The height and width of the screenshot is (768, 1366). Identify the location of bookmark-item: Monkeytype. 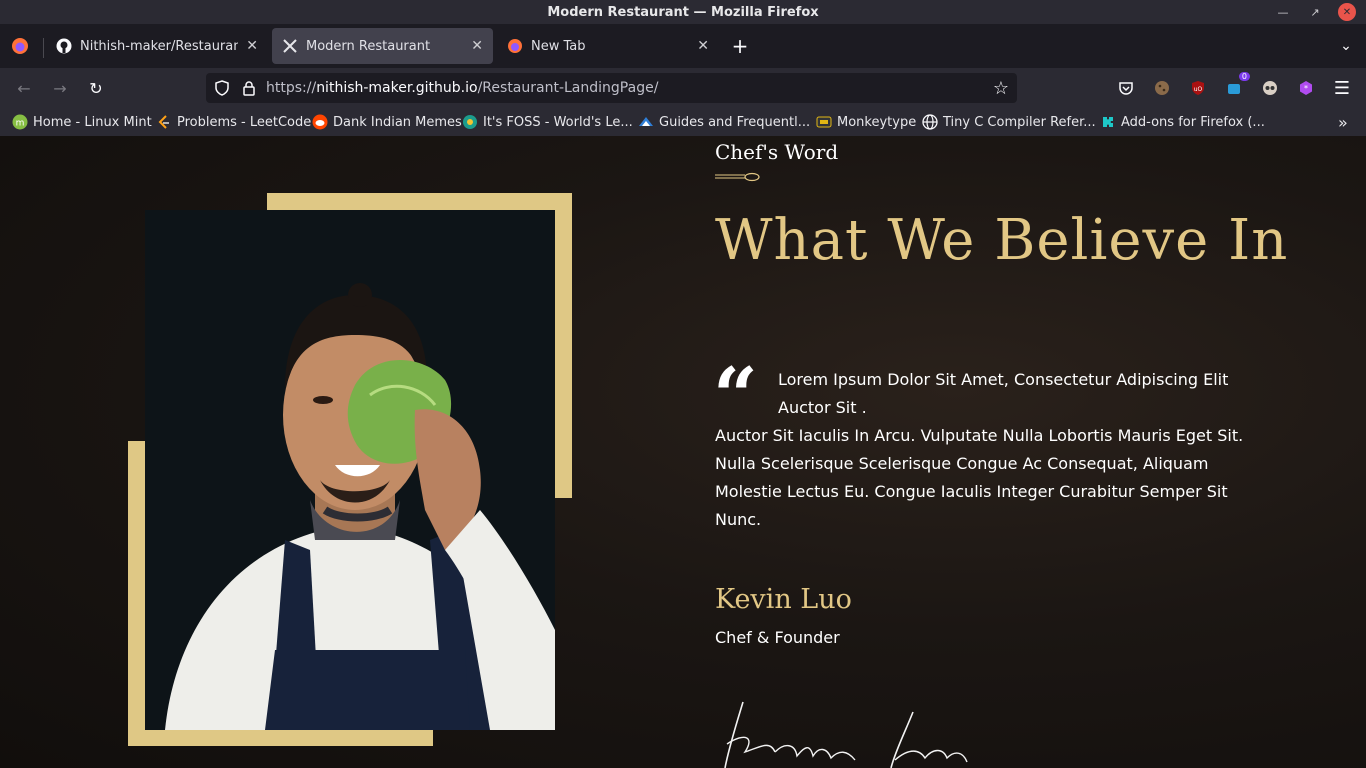
(866, 122).